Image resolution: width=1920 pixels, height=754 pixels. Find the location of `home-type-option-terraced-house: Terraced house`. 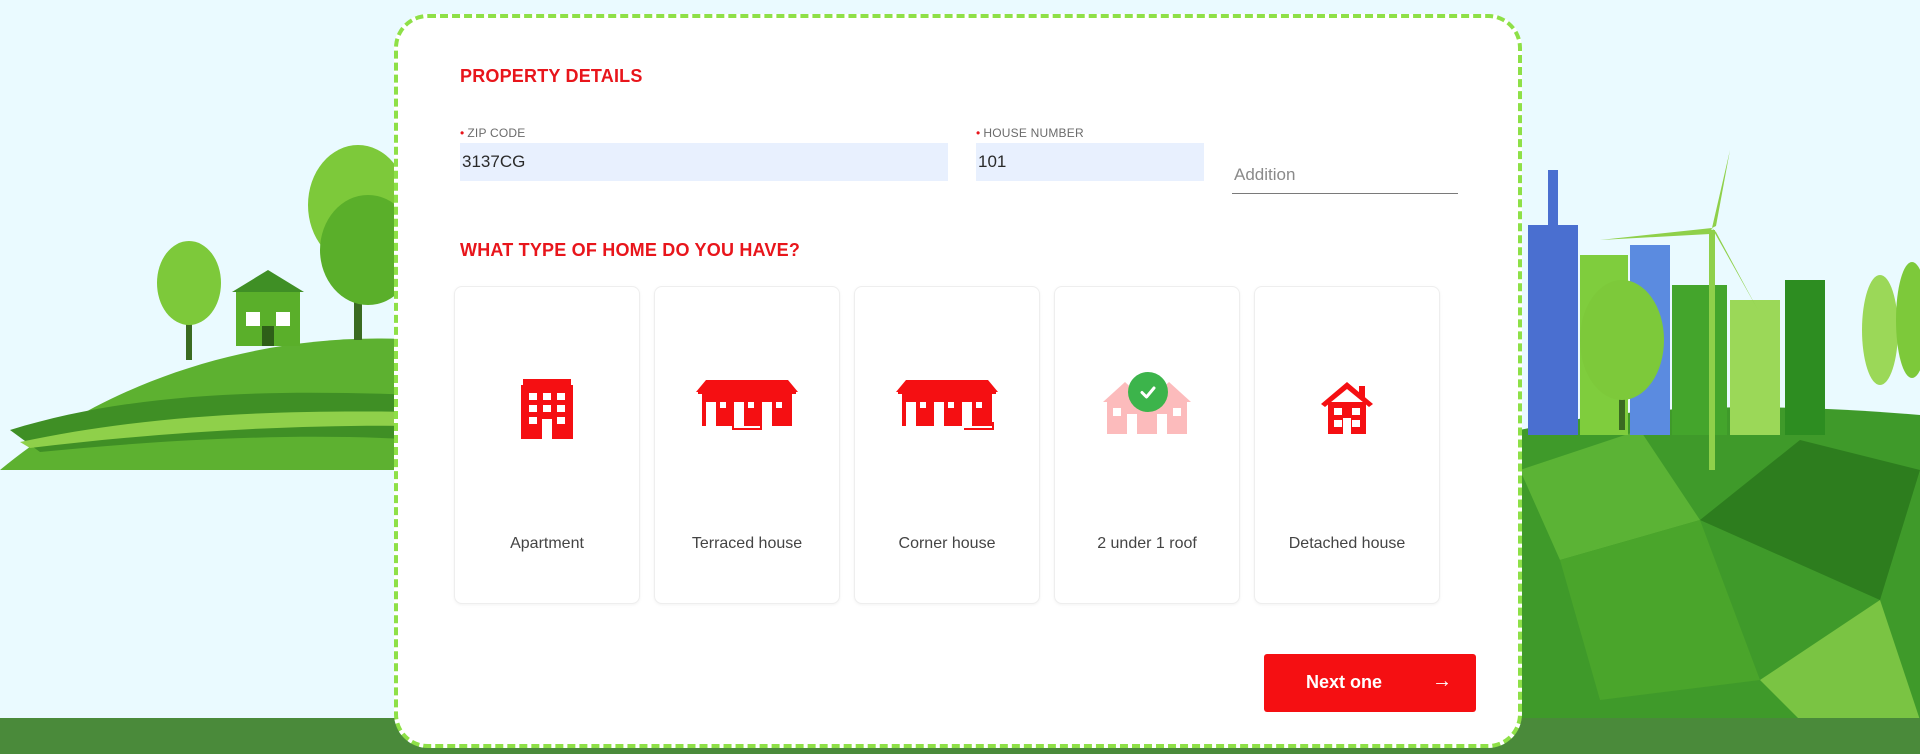

home-type-option-terraced-house: Terraced house is located at coordinates (747, 445).